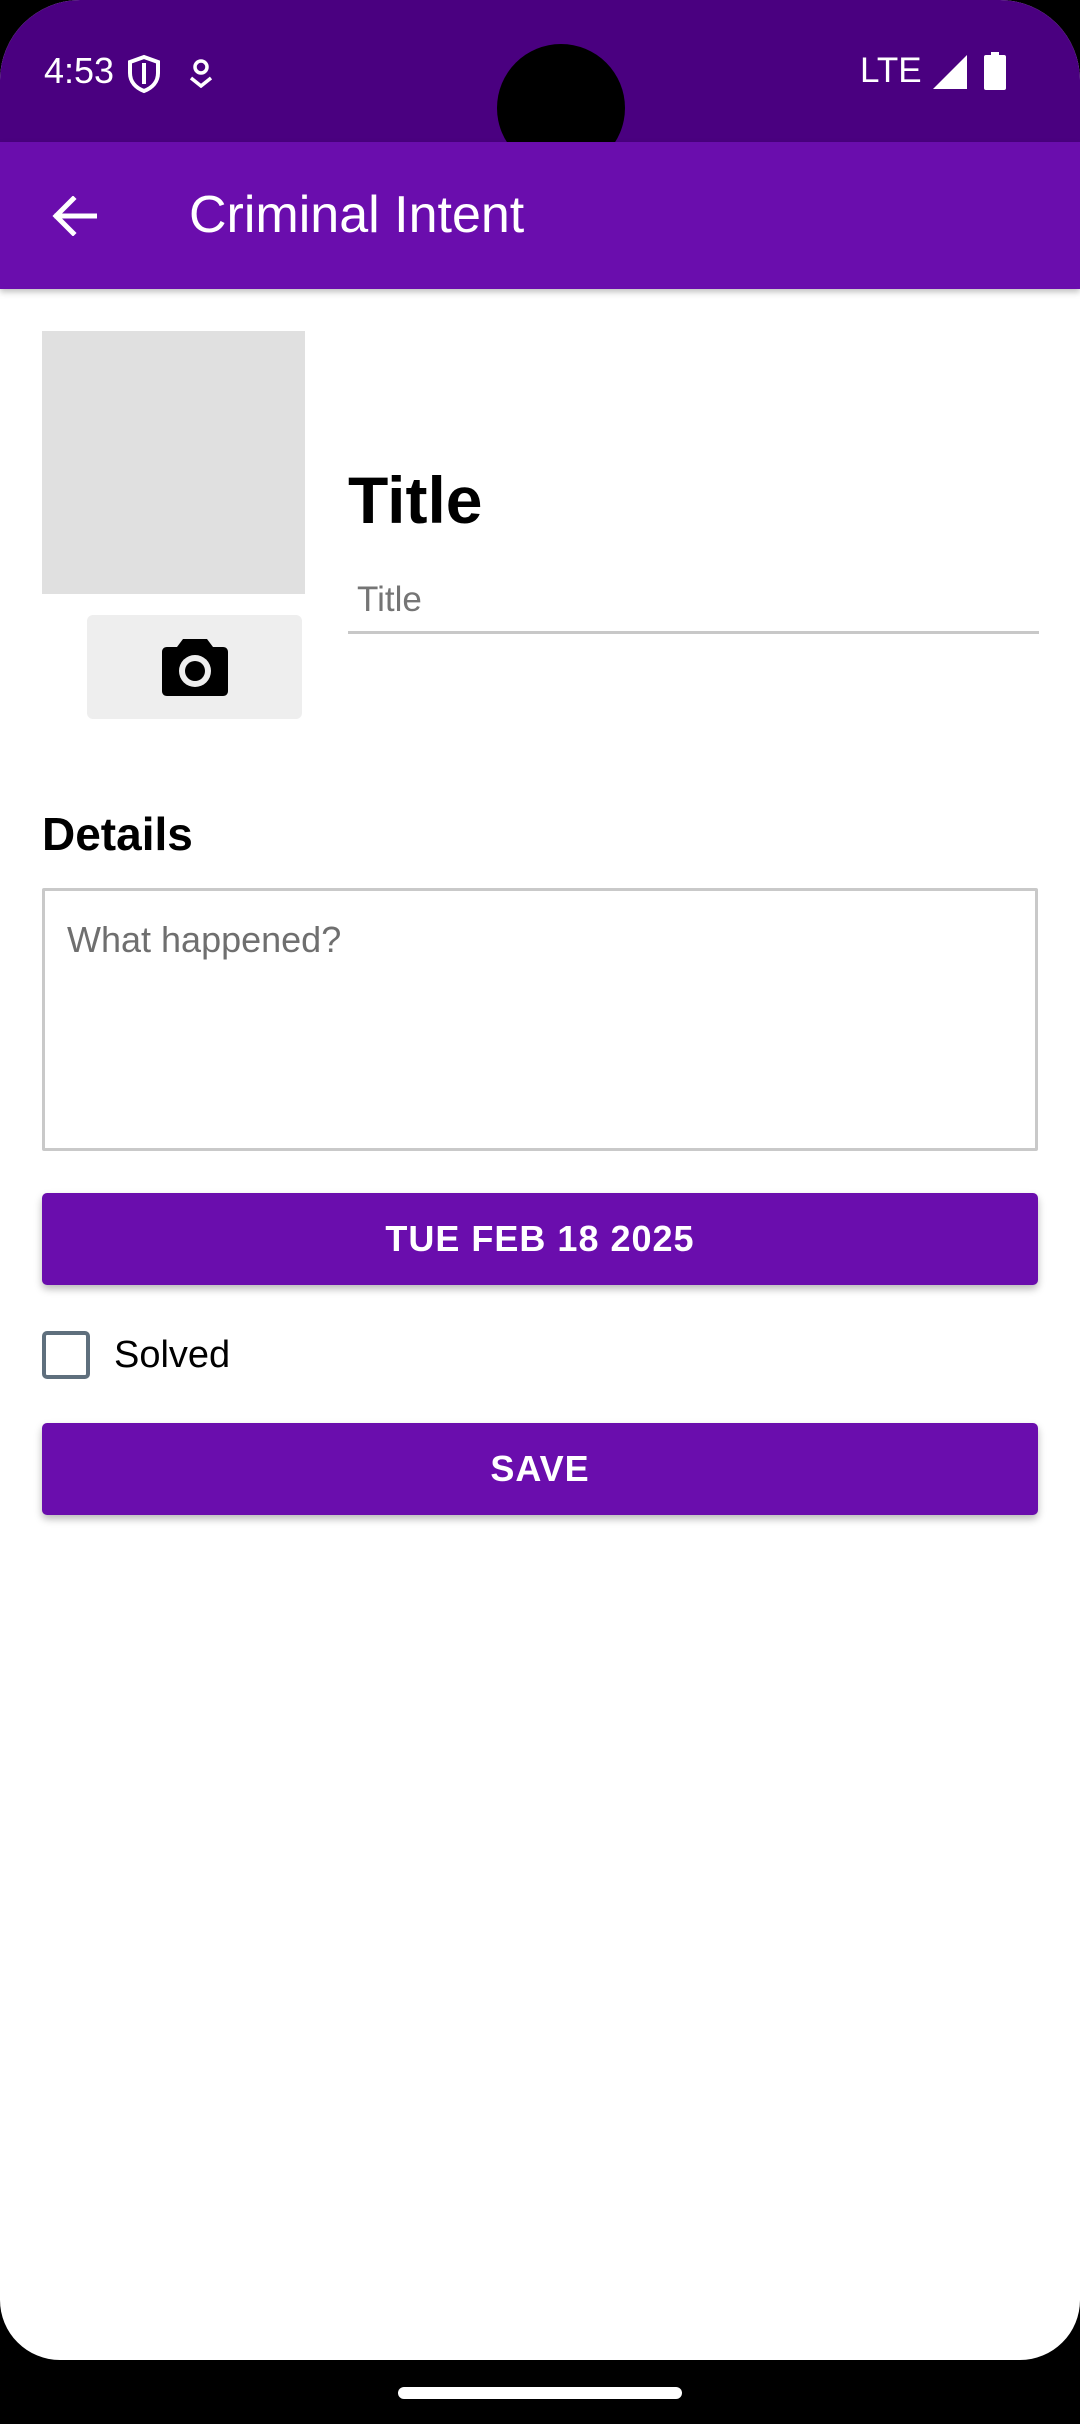  What do you see at coordinates (66, 1355) in the screenshot?
I see `solved-checkbox` at bounding box center [66, 1355].